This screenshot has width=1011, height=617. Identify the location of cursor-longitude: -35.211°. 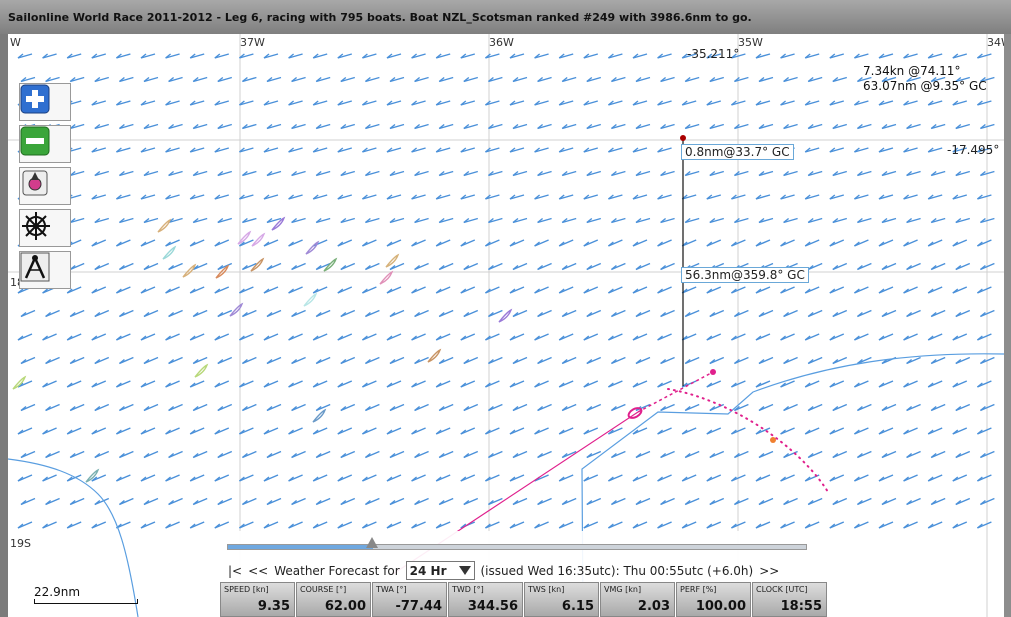
(713, 54).